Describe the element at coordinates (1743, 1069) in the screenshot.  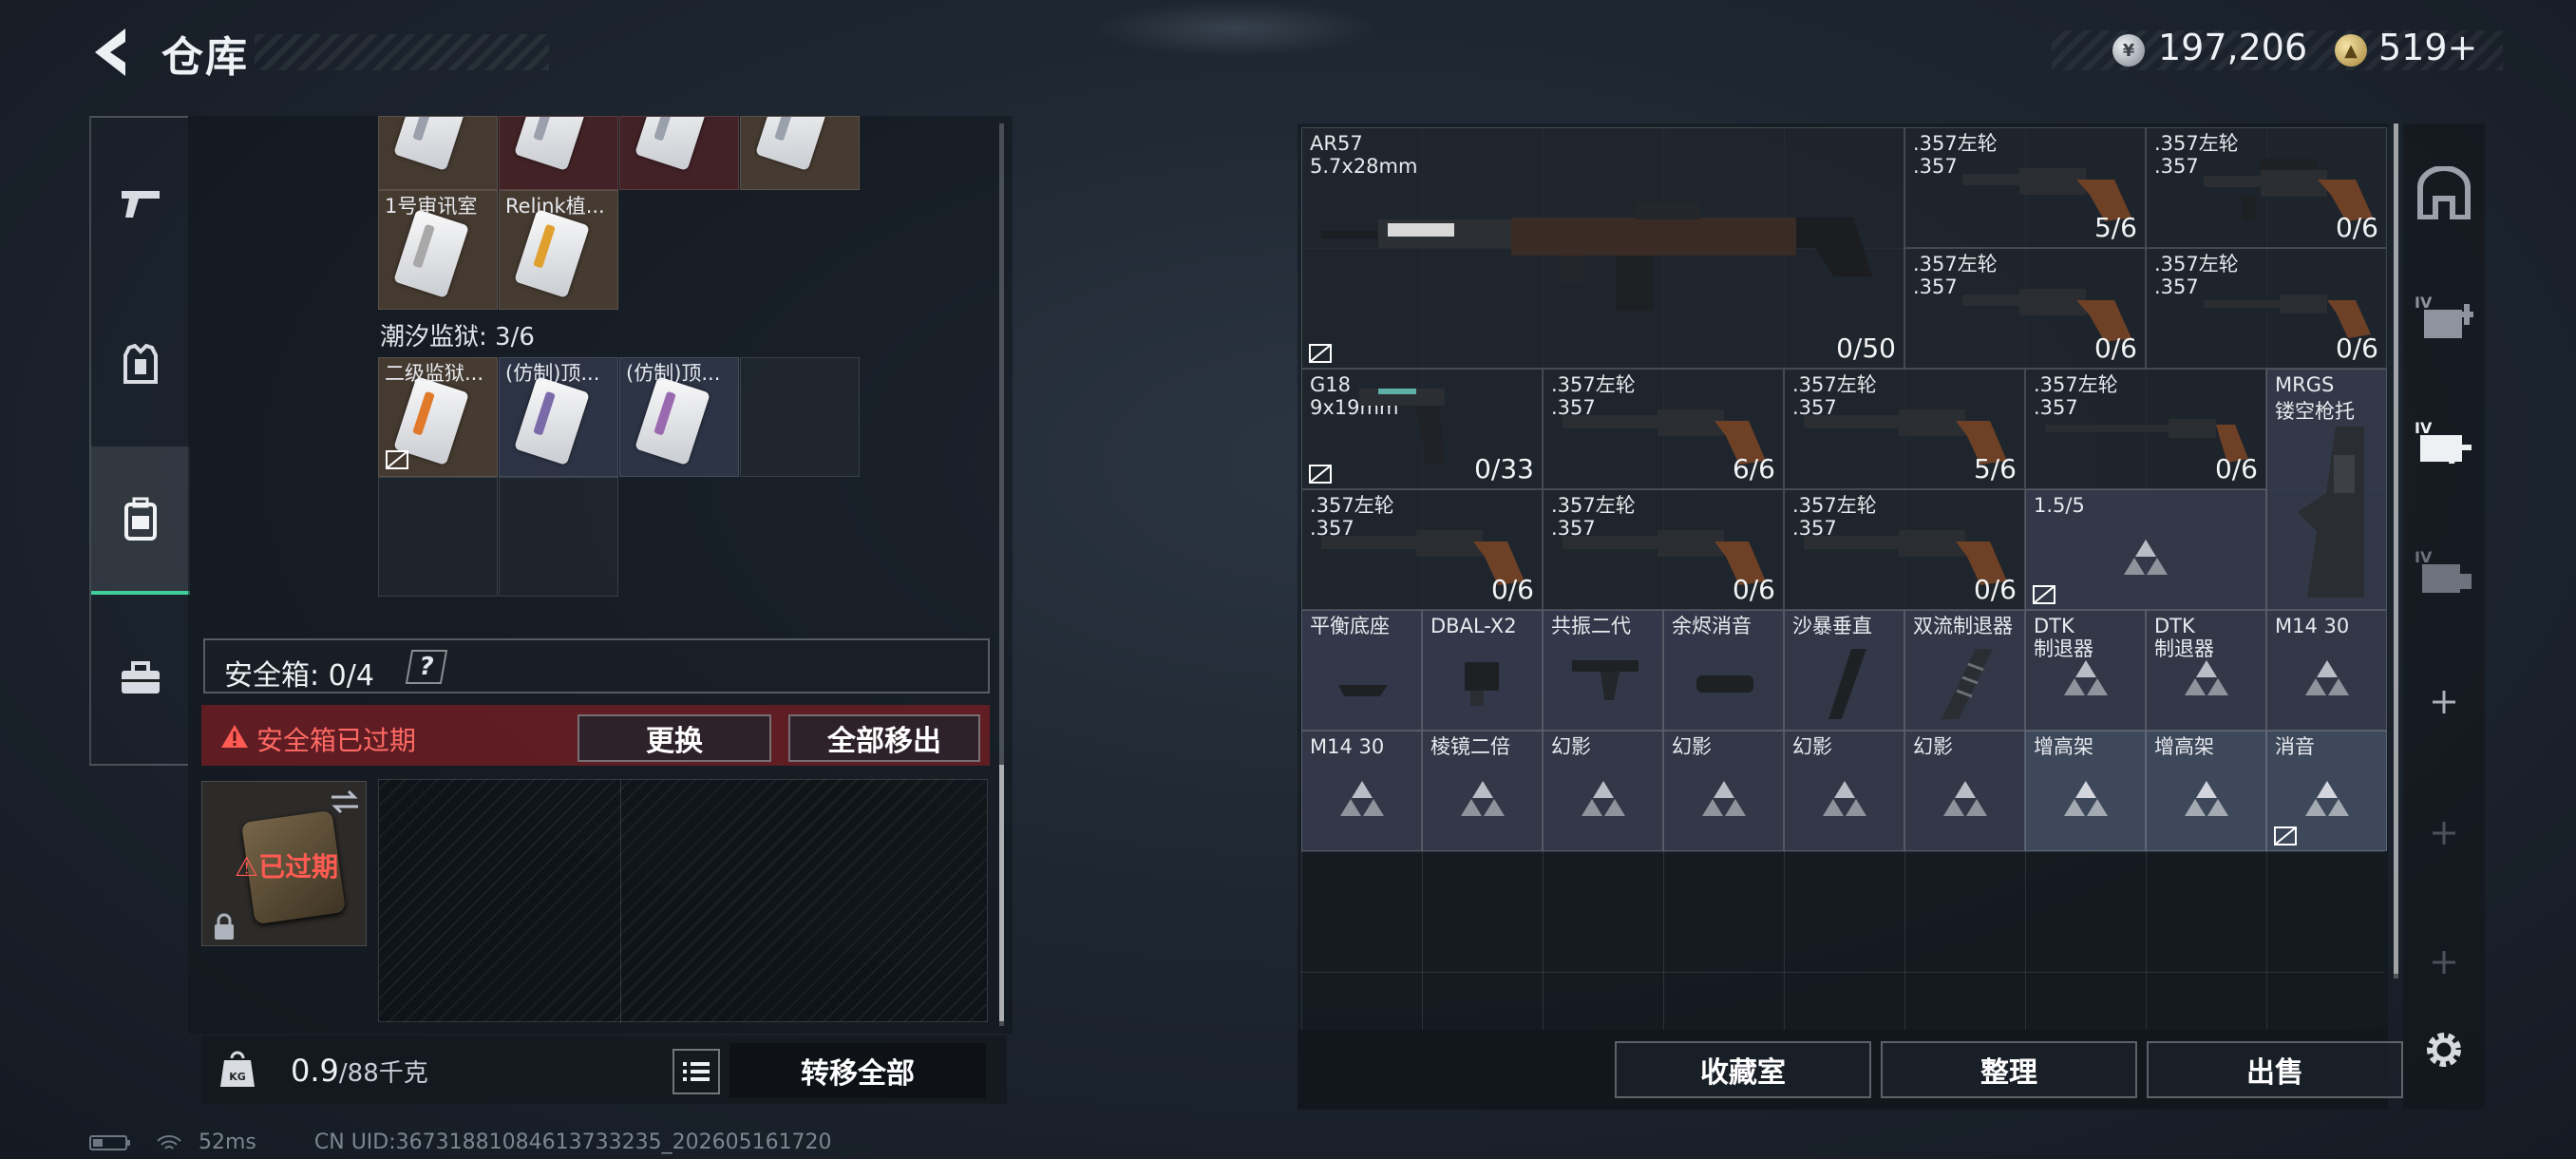
I see `collection-room-button: 收藏室` at that location.